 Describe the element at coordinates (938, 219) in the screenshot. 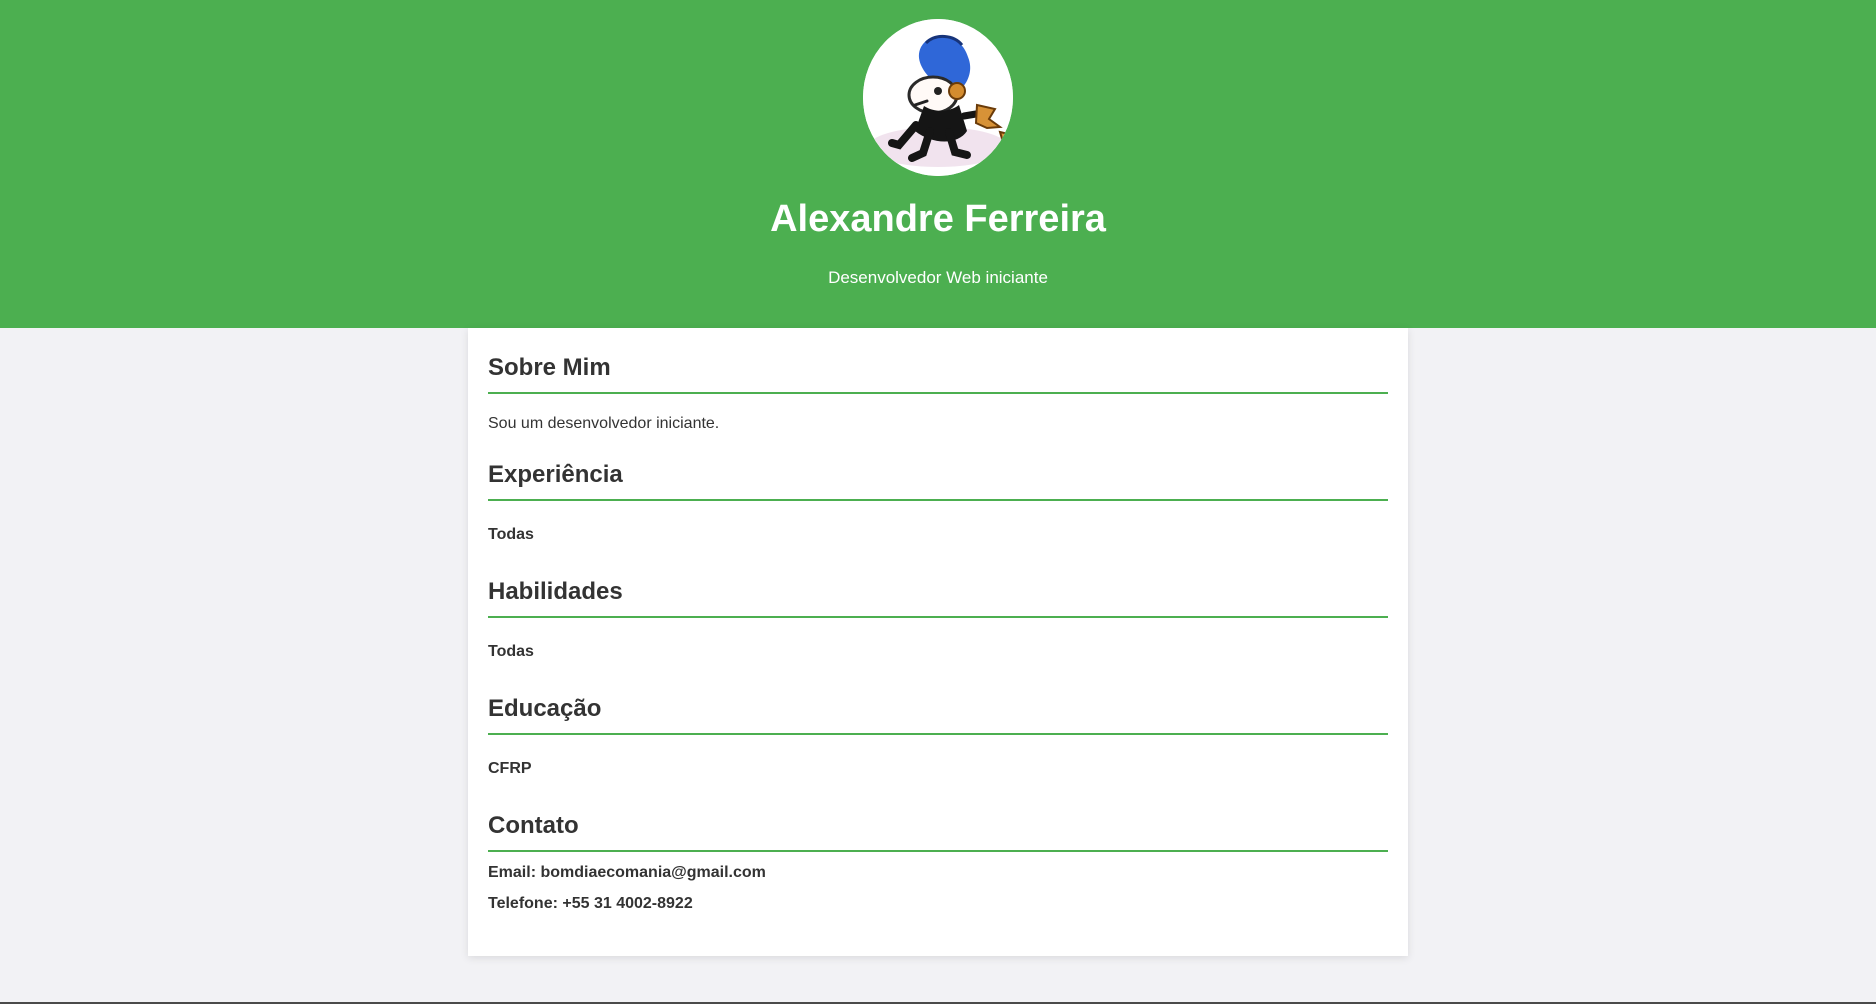

I see `profile-name: Alexandre Ferreira` at that location.